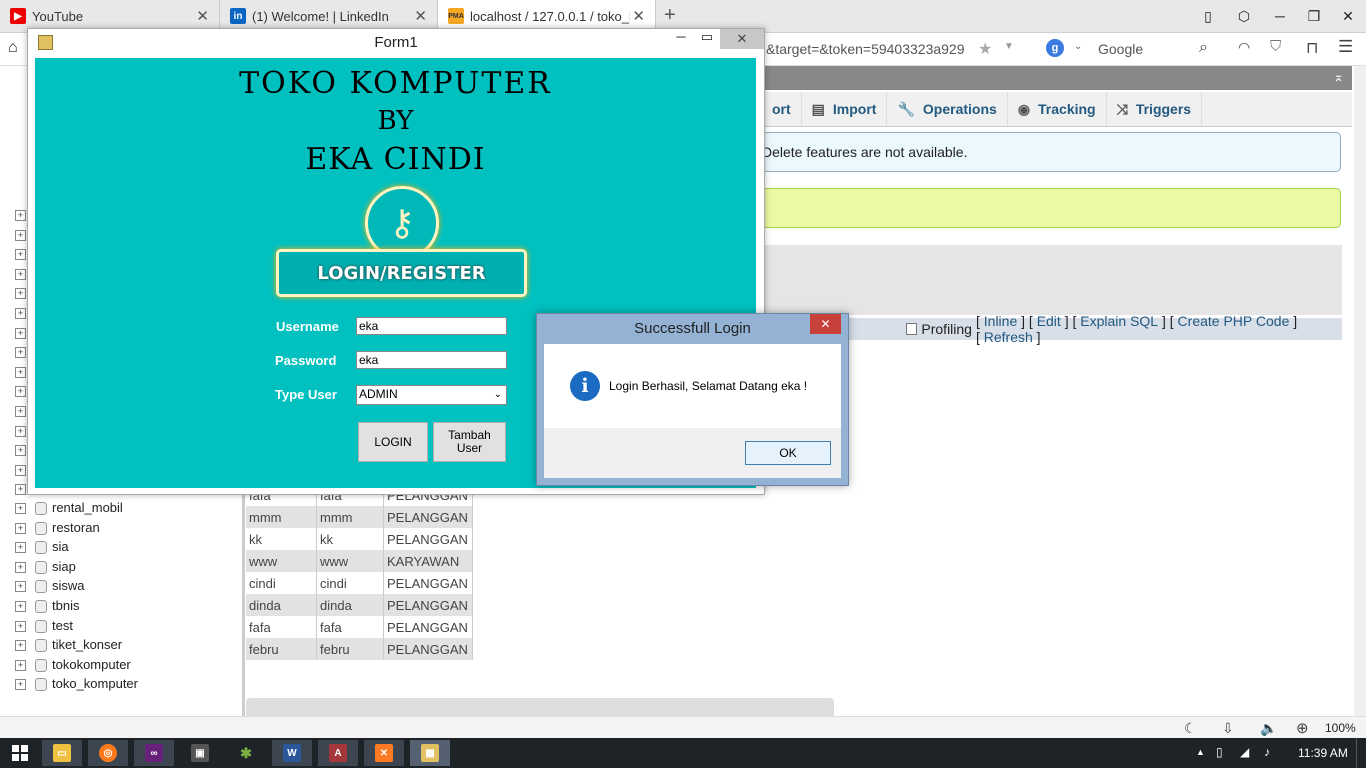  What do you see at coordinates (1360, 391) in the screenshot?
I see `scrollbar` at bounding box center [1360, 391].